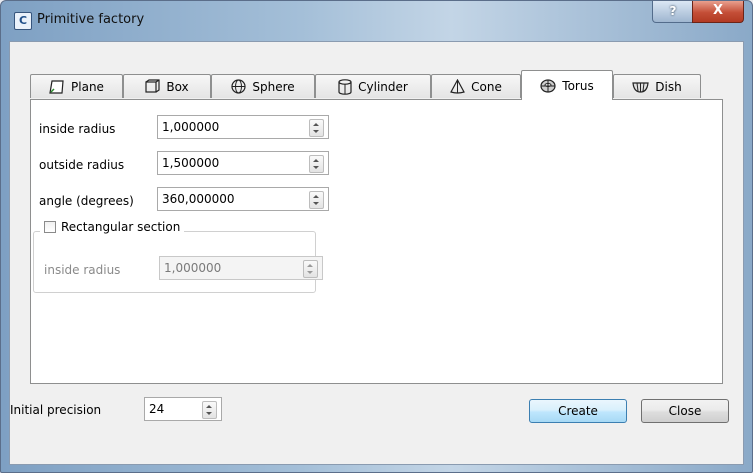 The width and height of the screenshot is (753, 473). Describe the element at coordinates (152, 86) in the screenshot. I see `box-icon` at that location.